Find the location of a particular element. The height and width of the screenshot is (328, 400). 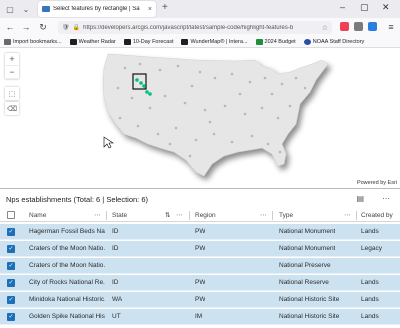

cell-type: National Monument is located at coordinates (307, 231).